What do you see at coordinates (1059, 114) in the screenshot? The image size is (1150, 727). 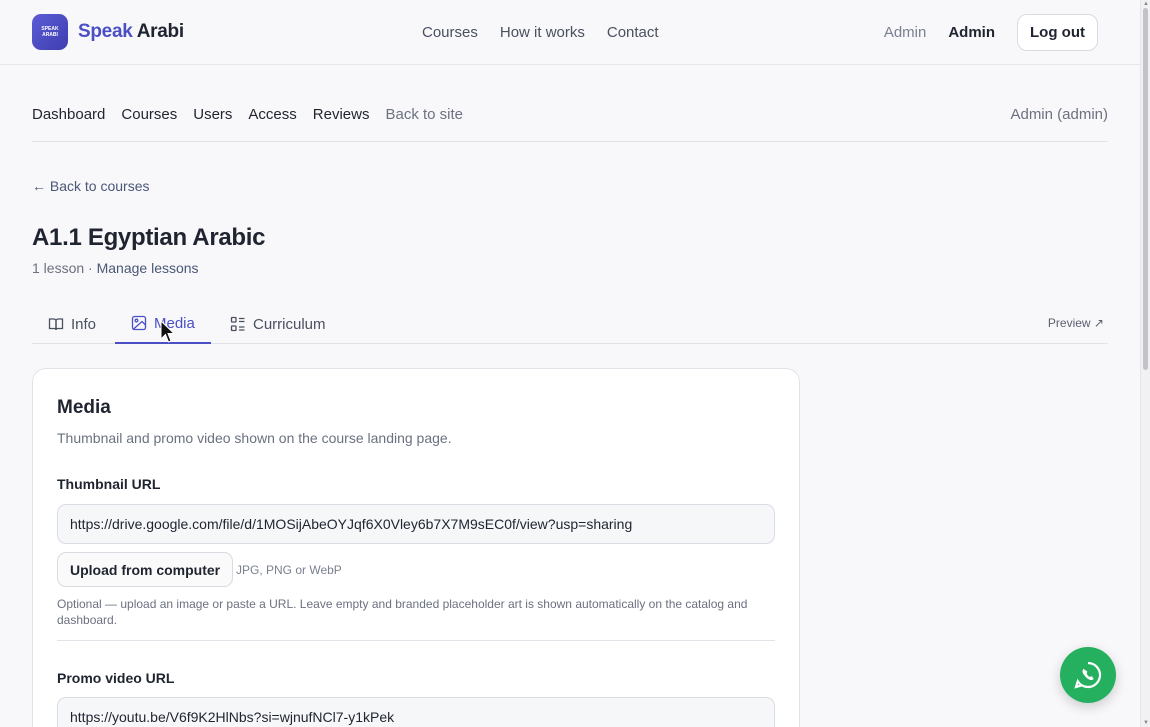 I see `admin-current-user: Admin (admin)` at bounding box center [1059, 114].